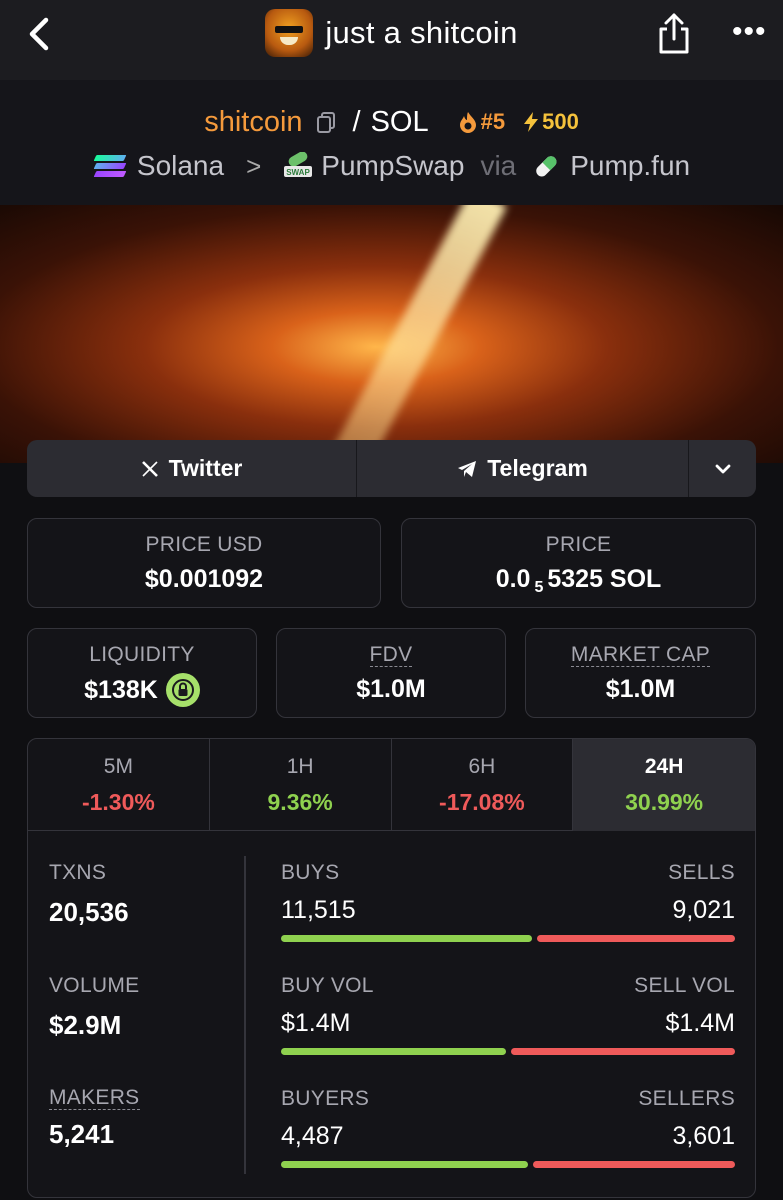 The image size is (783, 1200). I want to click on makers-metric: MAKERS 5,241, so click(94, 1118).